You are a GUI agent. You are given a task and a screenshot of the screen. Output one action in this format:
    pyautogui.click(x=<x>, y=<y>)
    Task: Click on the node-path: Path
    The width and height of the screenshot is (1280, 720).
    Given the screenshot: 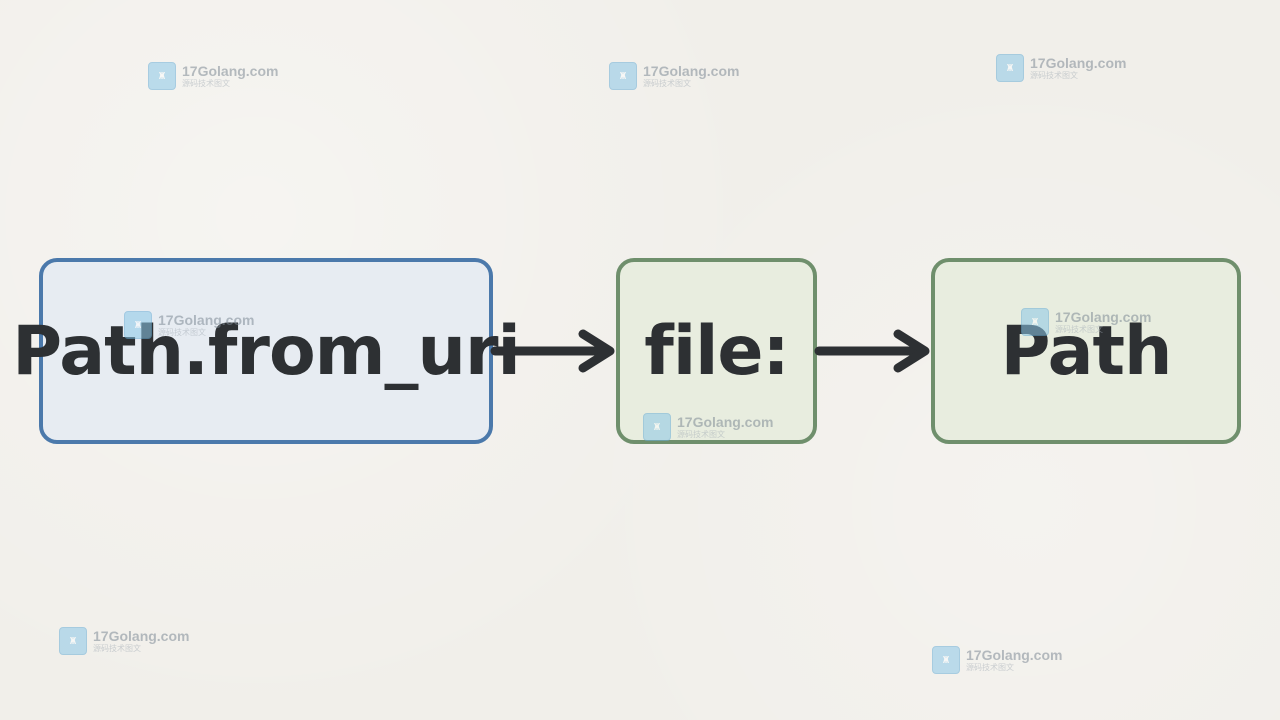 What is the action you would take?
    pyautogui.click(x=1086, y=351)
    